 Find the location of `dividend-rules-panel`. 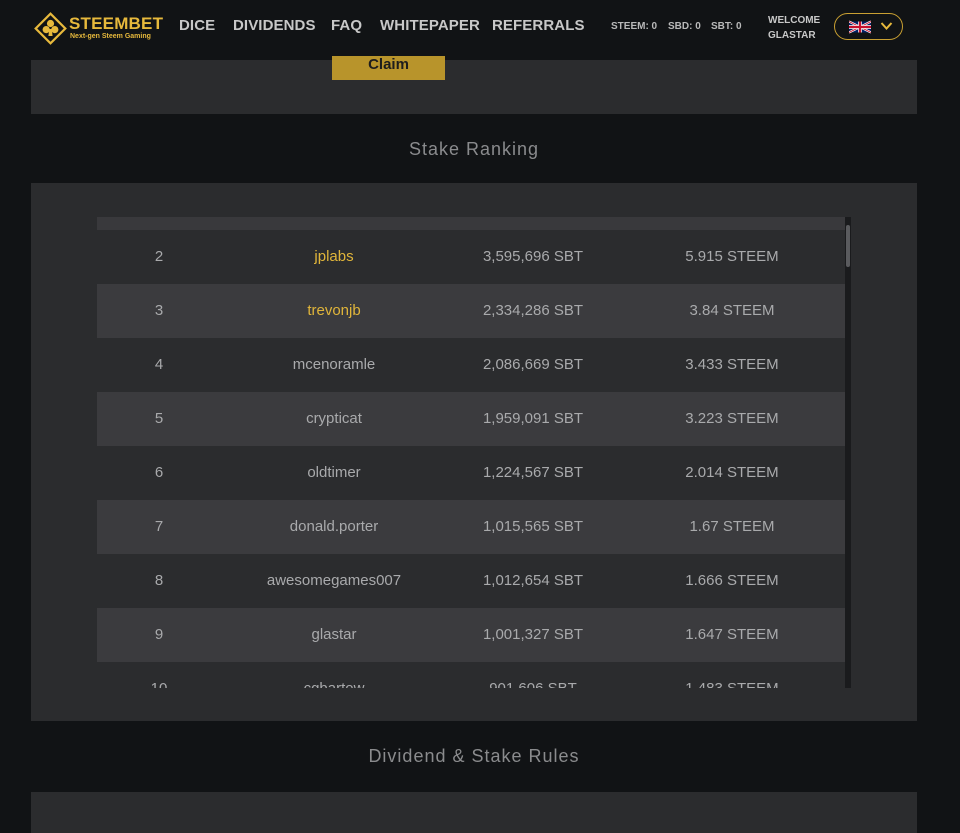

dividend-rules-panel is located at coordinates (474, 812).